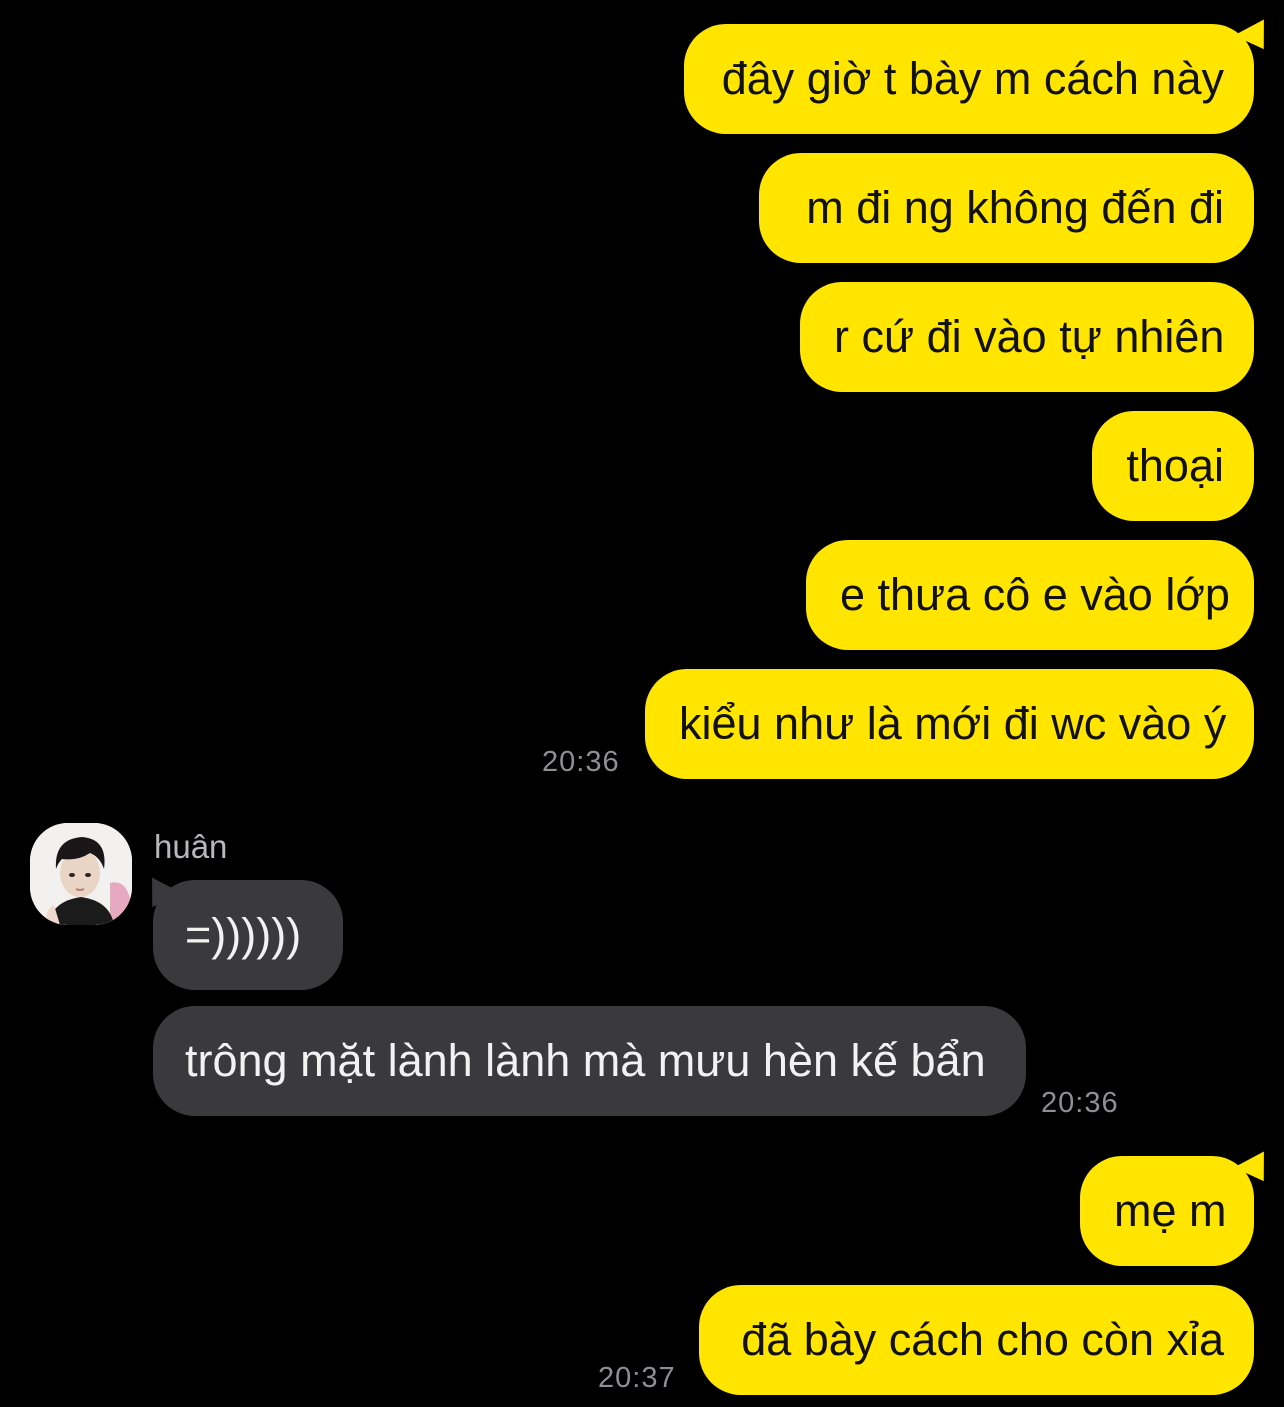 The height and width of the screenshot is (1407, 1284). I want to click on outgoing-message: đây giờ t bày m cách này, so click(969, 79).